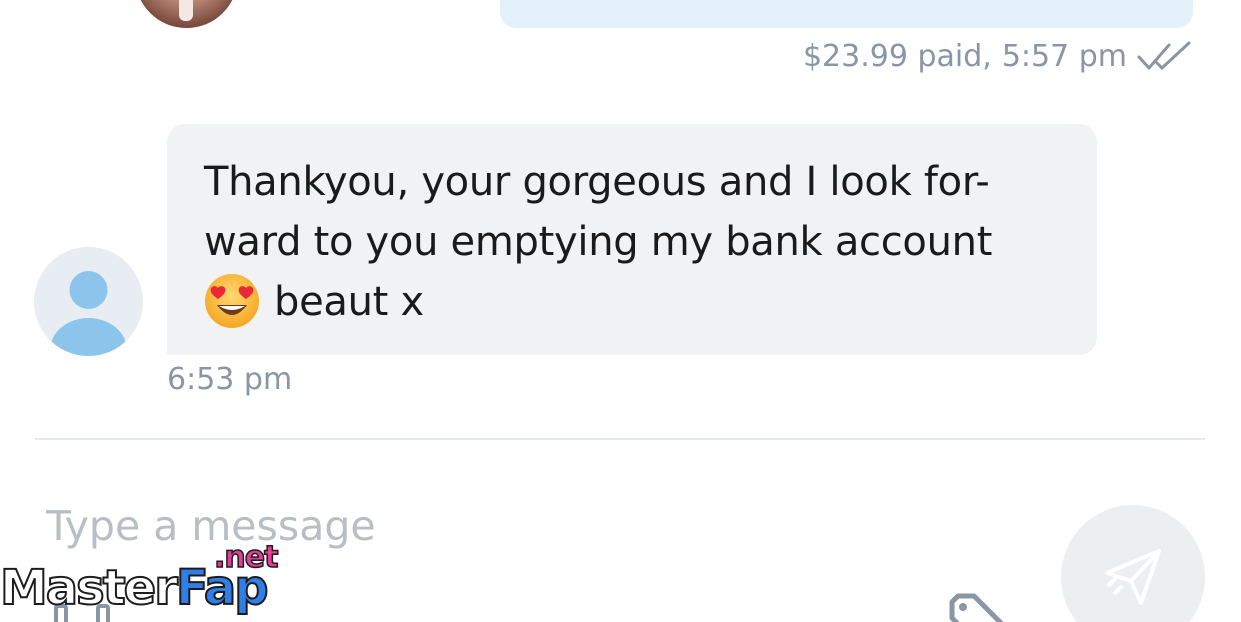  I want to click on paper-plane-icon, so click(1133, 577).